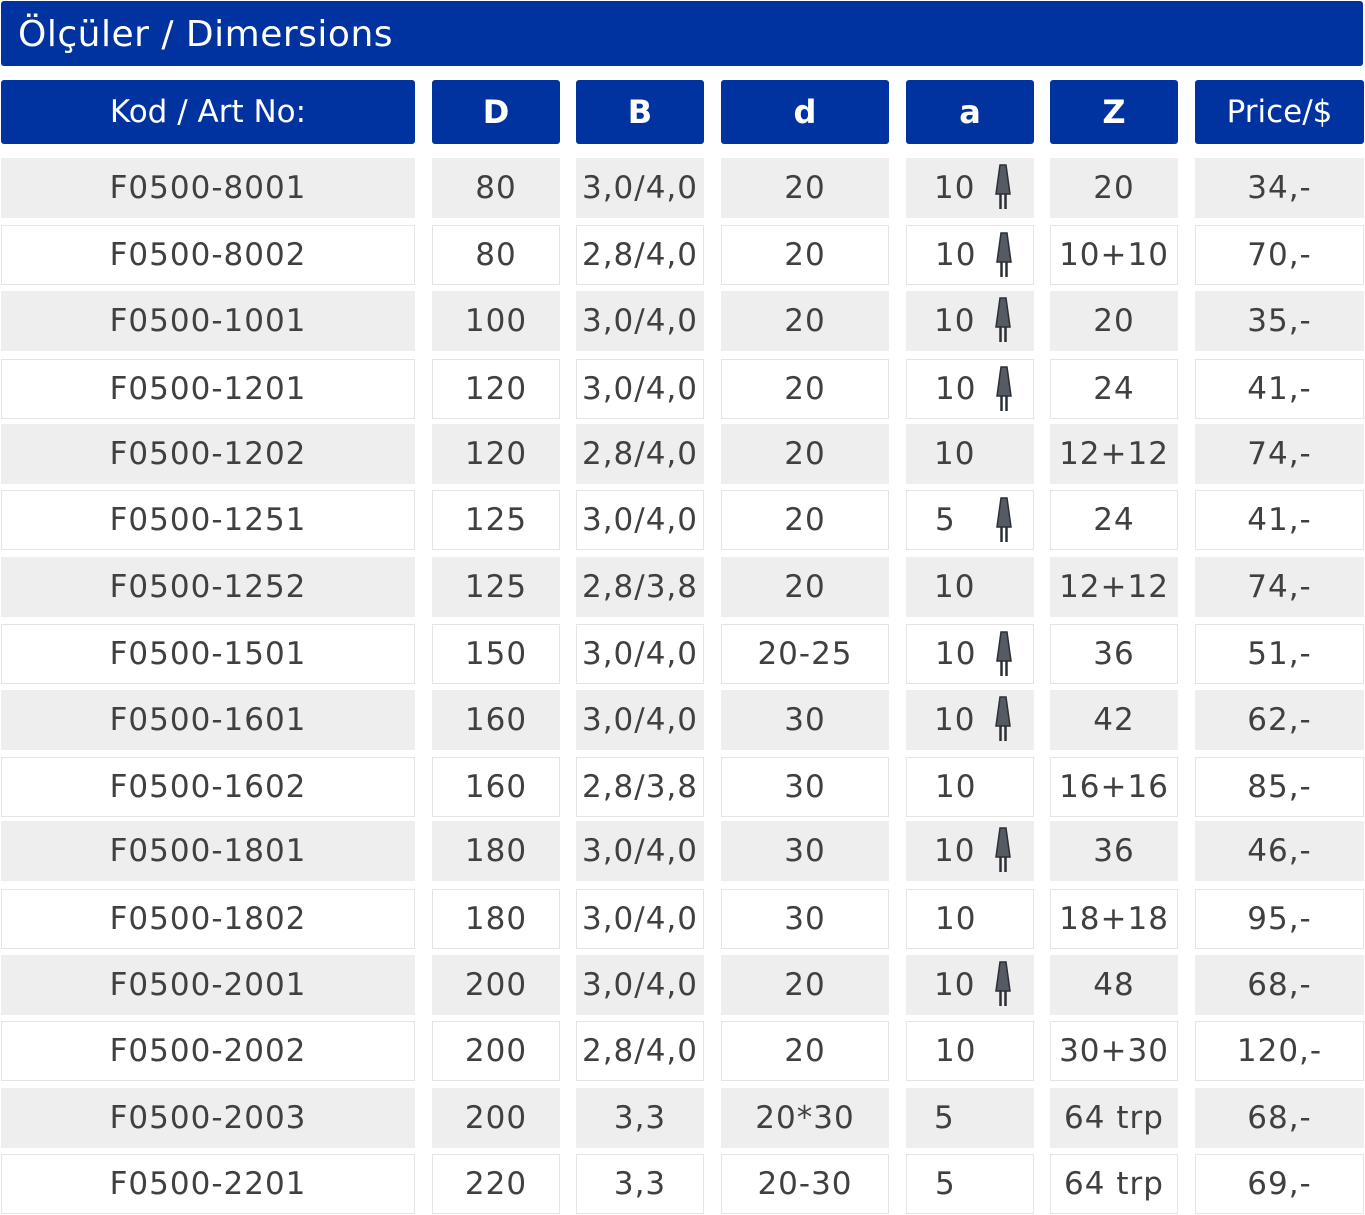 The height and width of the screenshot is (1215, 1365). What do you see at coordinates (1114, 389) in the screenshot?
I see `cell-Z: 24` at bounding box center [1114, 389].